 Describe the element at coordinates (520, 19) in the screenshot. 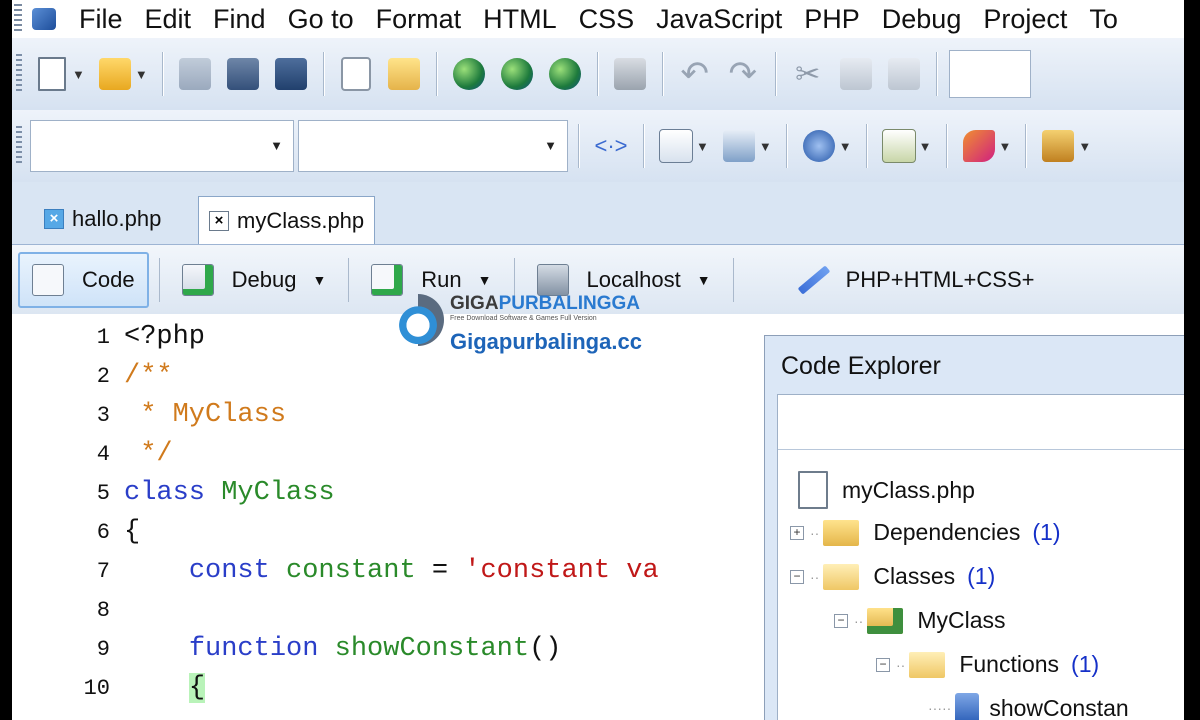

I see `menu-html: HTML` at that location.